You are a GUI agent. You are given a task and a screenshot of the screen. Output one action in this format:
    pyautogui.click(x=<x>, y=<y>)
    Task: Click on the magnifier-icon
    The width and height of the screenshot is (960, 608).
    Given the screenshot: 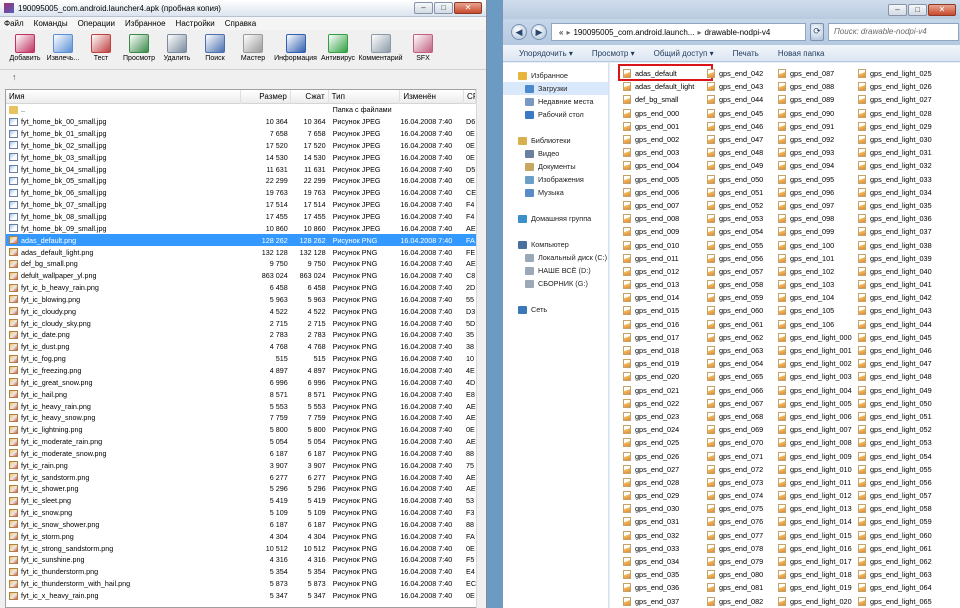 What is the action you would take?
    pyautogui.click(x=215, y=43)
    